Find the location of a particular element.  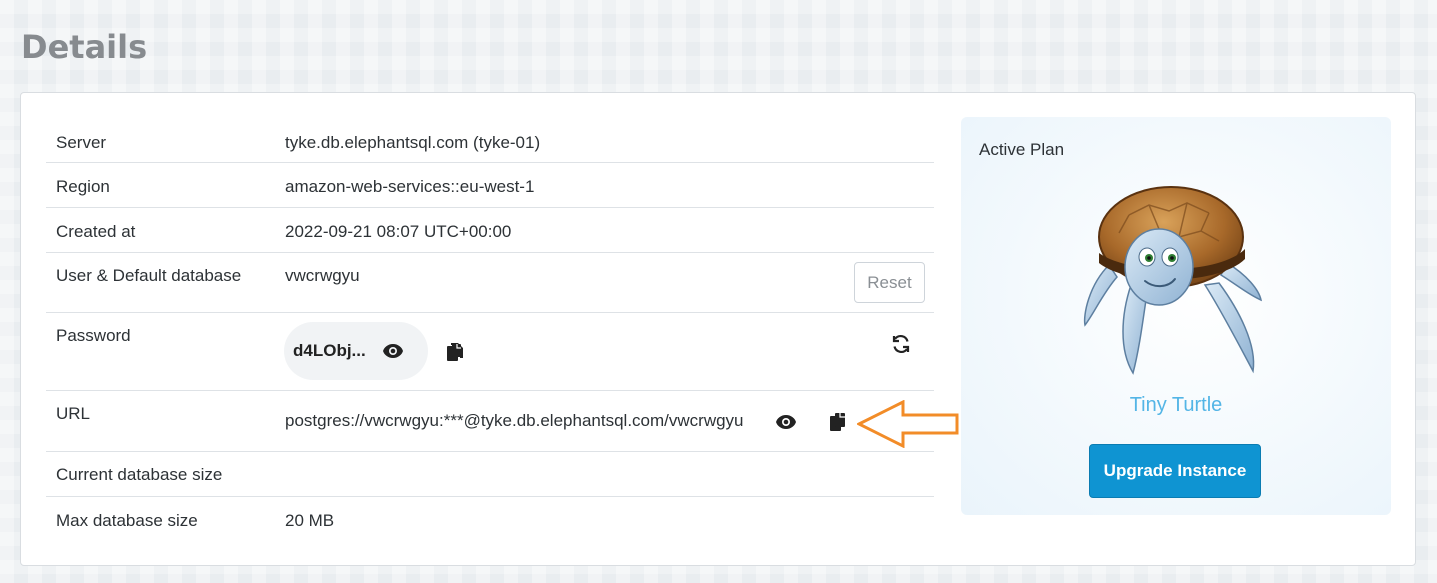

max-size-value: 20 MB is located at coordinates (310, 520).